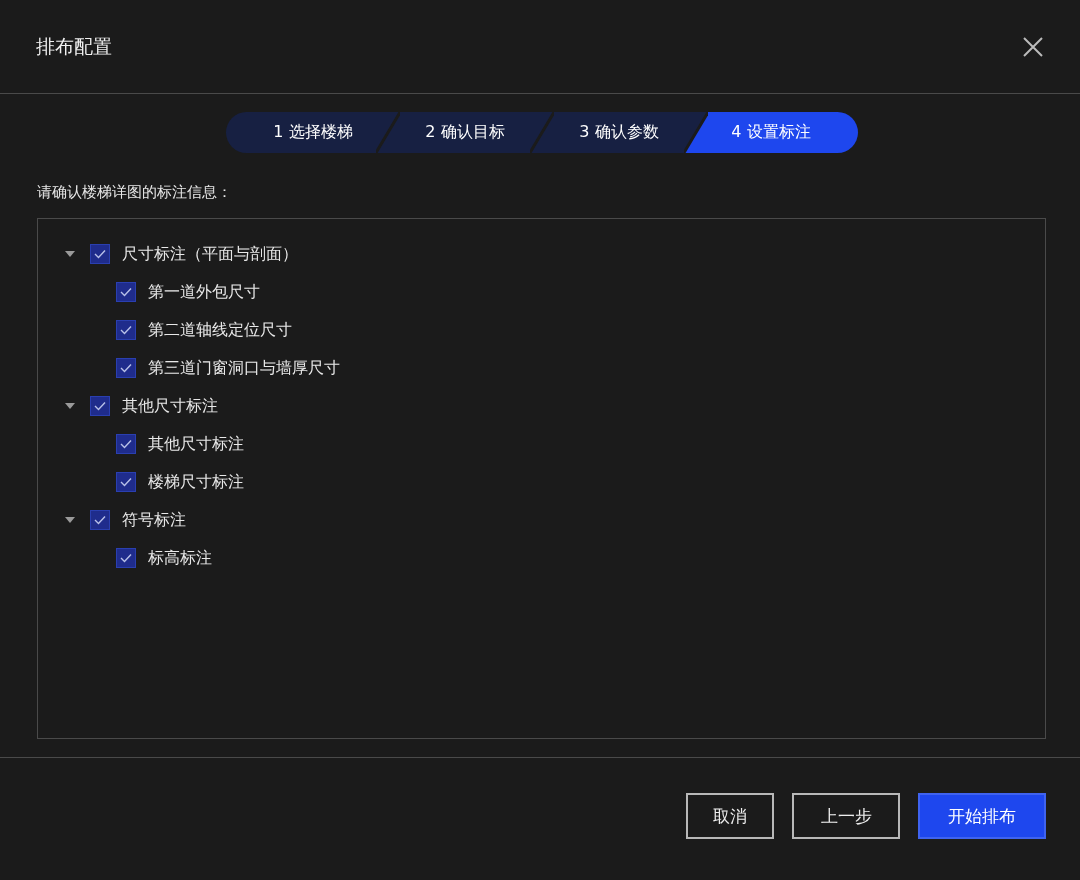 This screenshot has height=880, width=1080. I want to click on tree-item-label: 第一道外包尺寸, so click(204, 292).